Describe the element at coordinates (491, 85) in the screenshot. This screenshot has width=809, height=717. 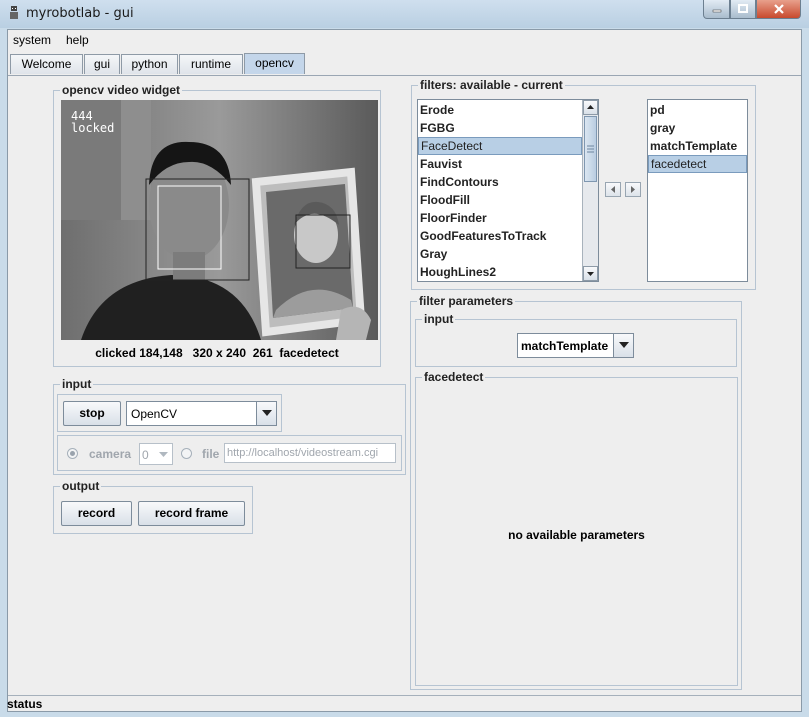
I see `filters-legend: filters: available - current` at that location.